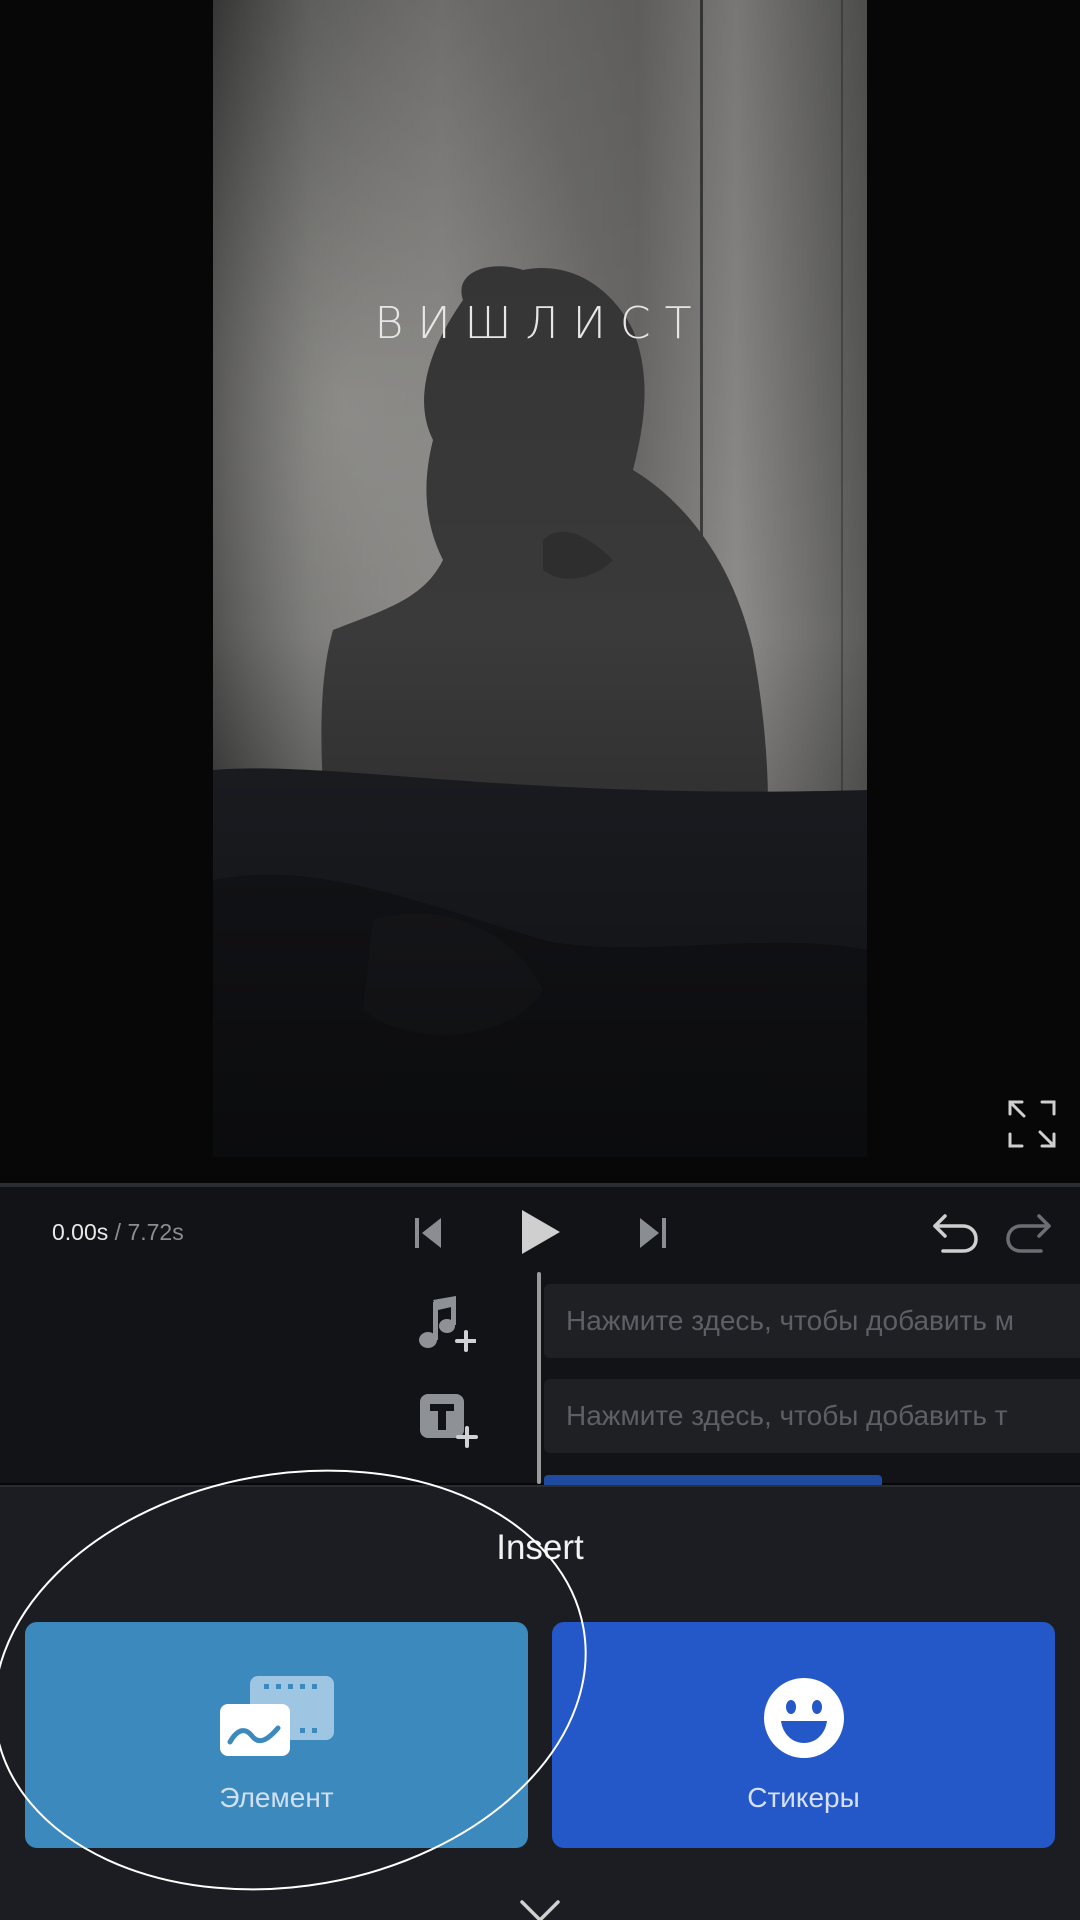 The height and width of the screenshot is (1920, 1080). What do you see at coordinates (1029, 1233) in the screenshot?
I see `redo-icon` at bounding box center [1029, 1233].